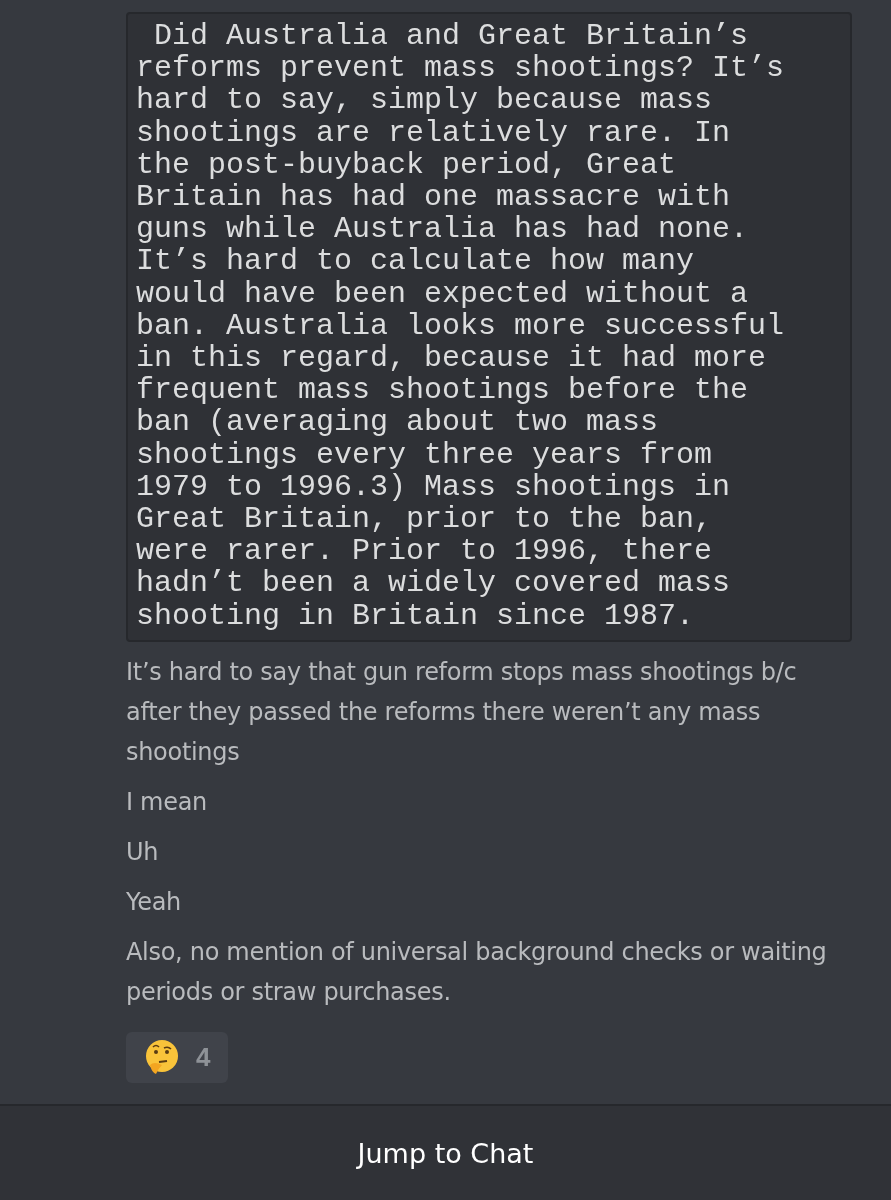 The height and width of the screenshot is (1200, 891). Describe the element at coordinates (434, 197) in the screenshot. I see `code-line: Britain has had one massacre with` at that location.